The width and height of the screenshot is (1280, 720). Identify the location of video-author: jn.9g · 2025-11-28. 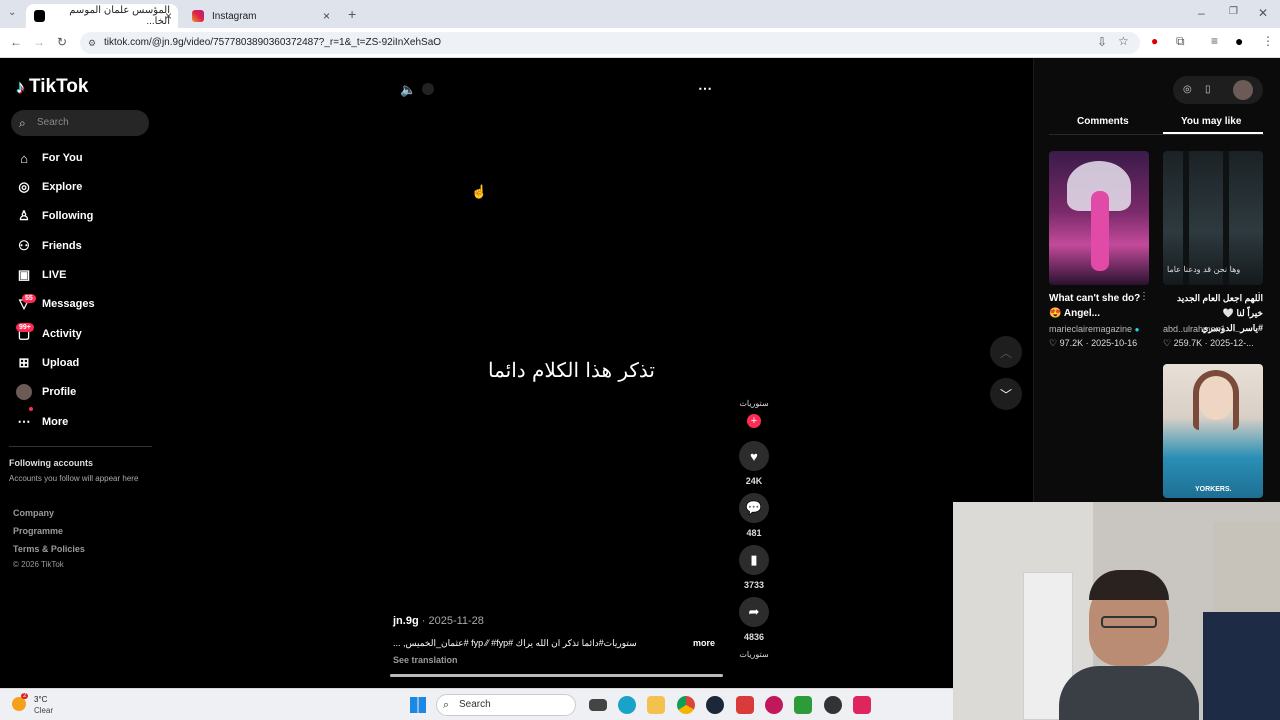
(438, 621).